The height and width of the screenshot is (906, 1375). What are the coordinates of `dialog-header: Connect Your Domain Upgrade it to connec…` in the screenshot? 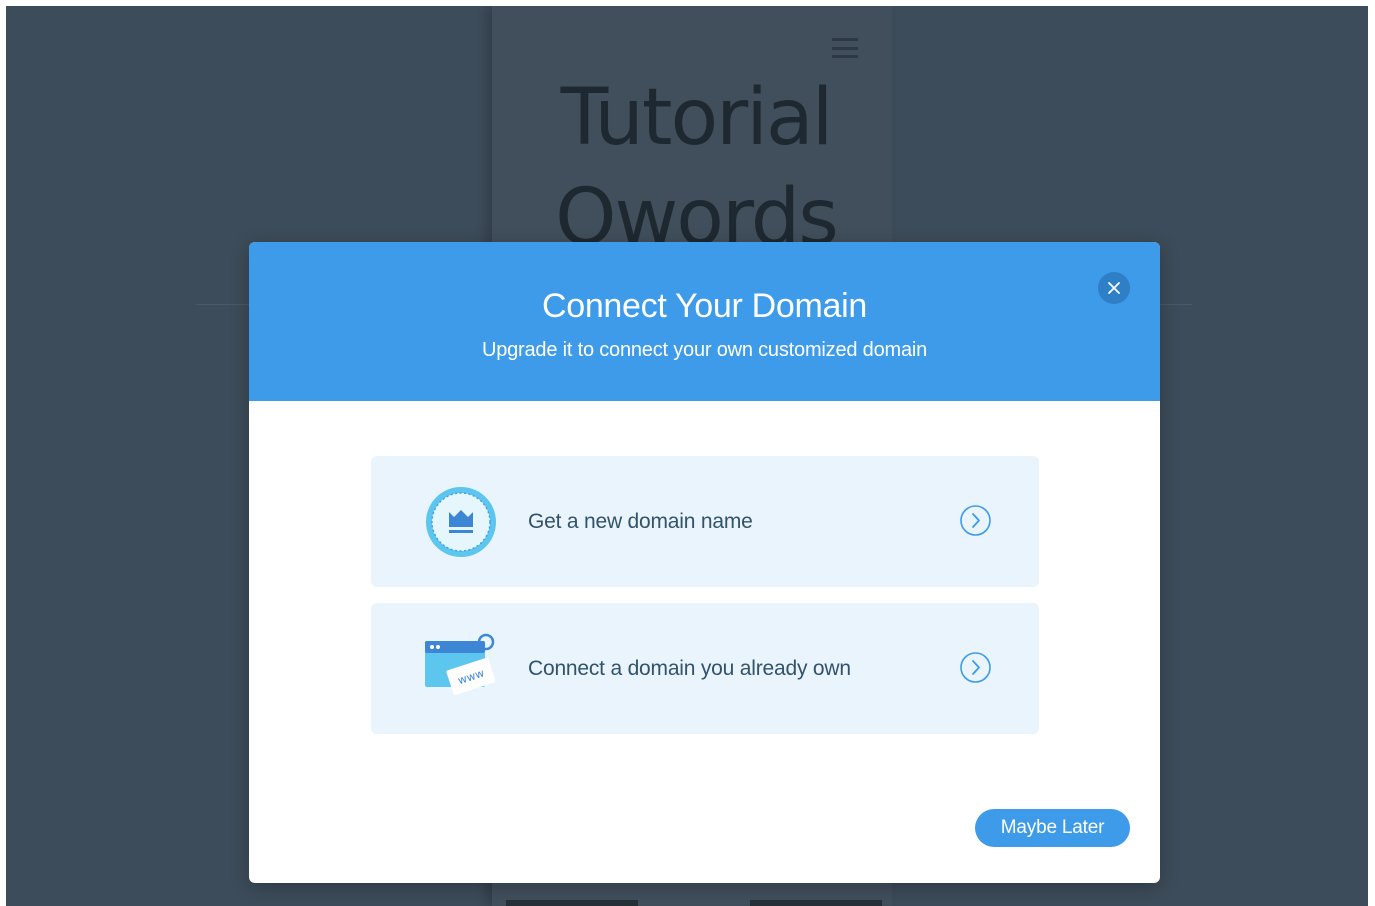 It's located at (704, 321).